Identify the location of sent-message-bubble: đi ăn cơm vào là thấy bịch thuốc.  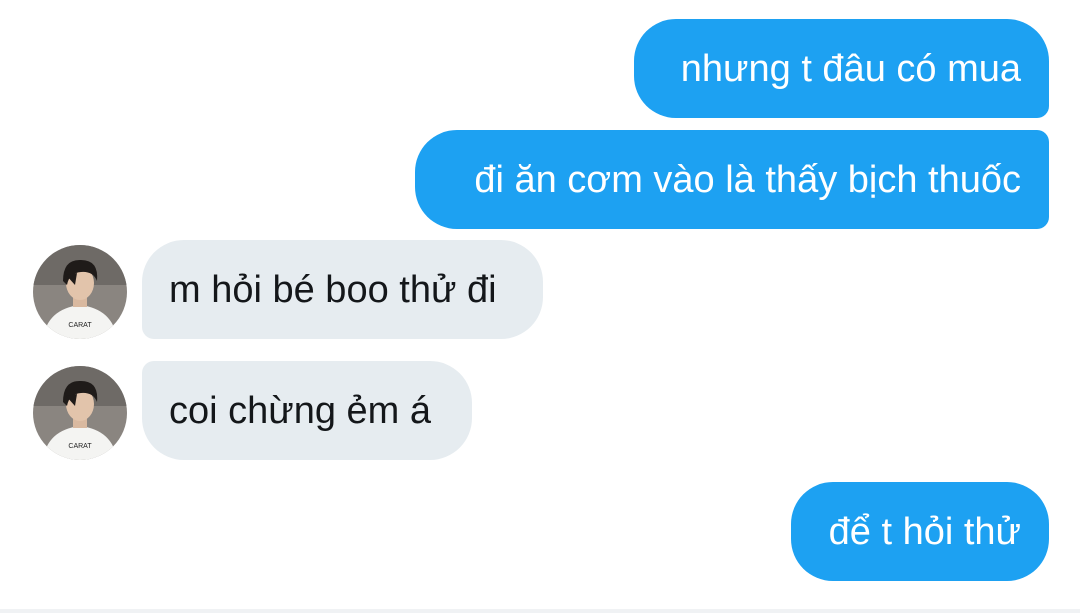
(732, 179).